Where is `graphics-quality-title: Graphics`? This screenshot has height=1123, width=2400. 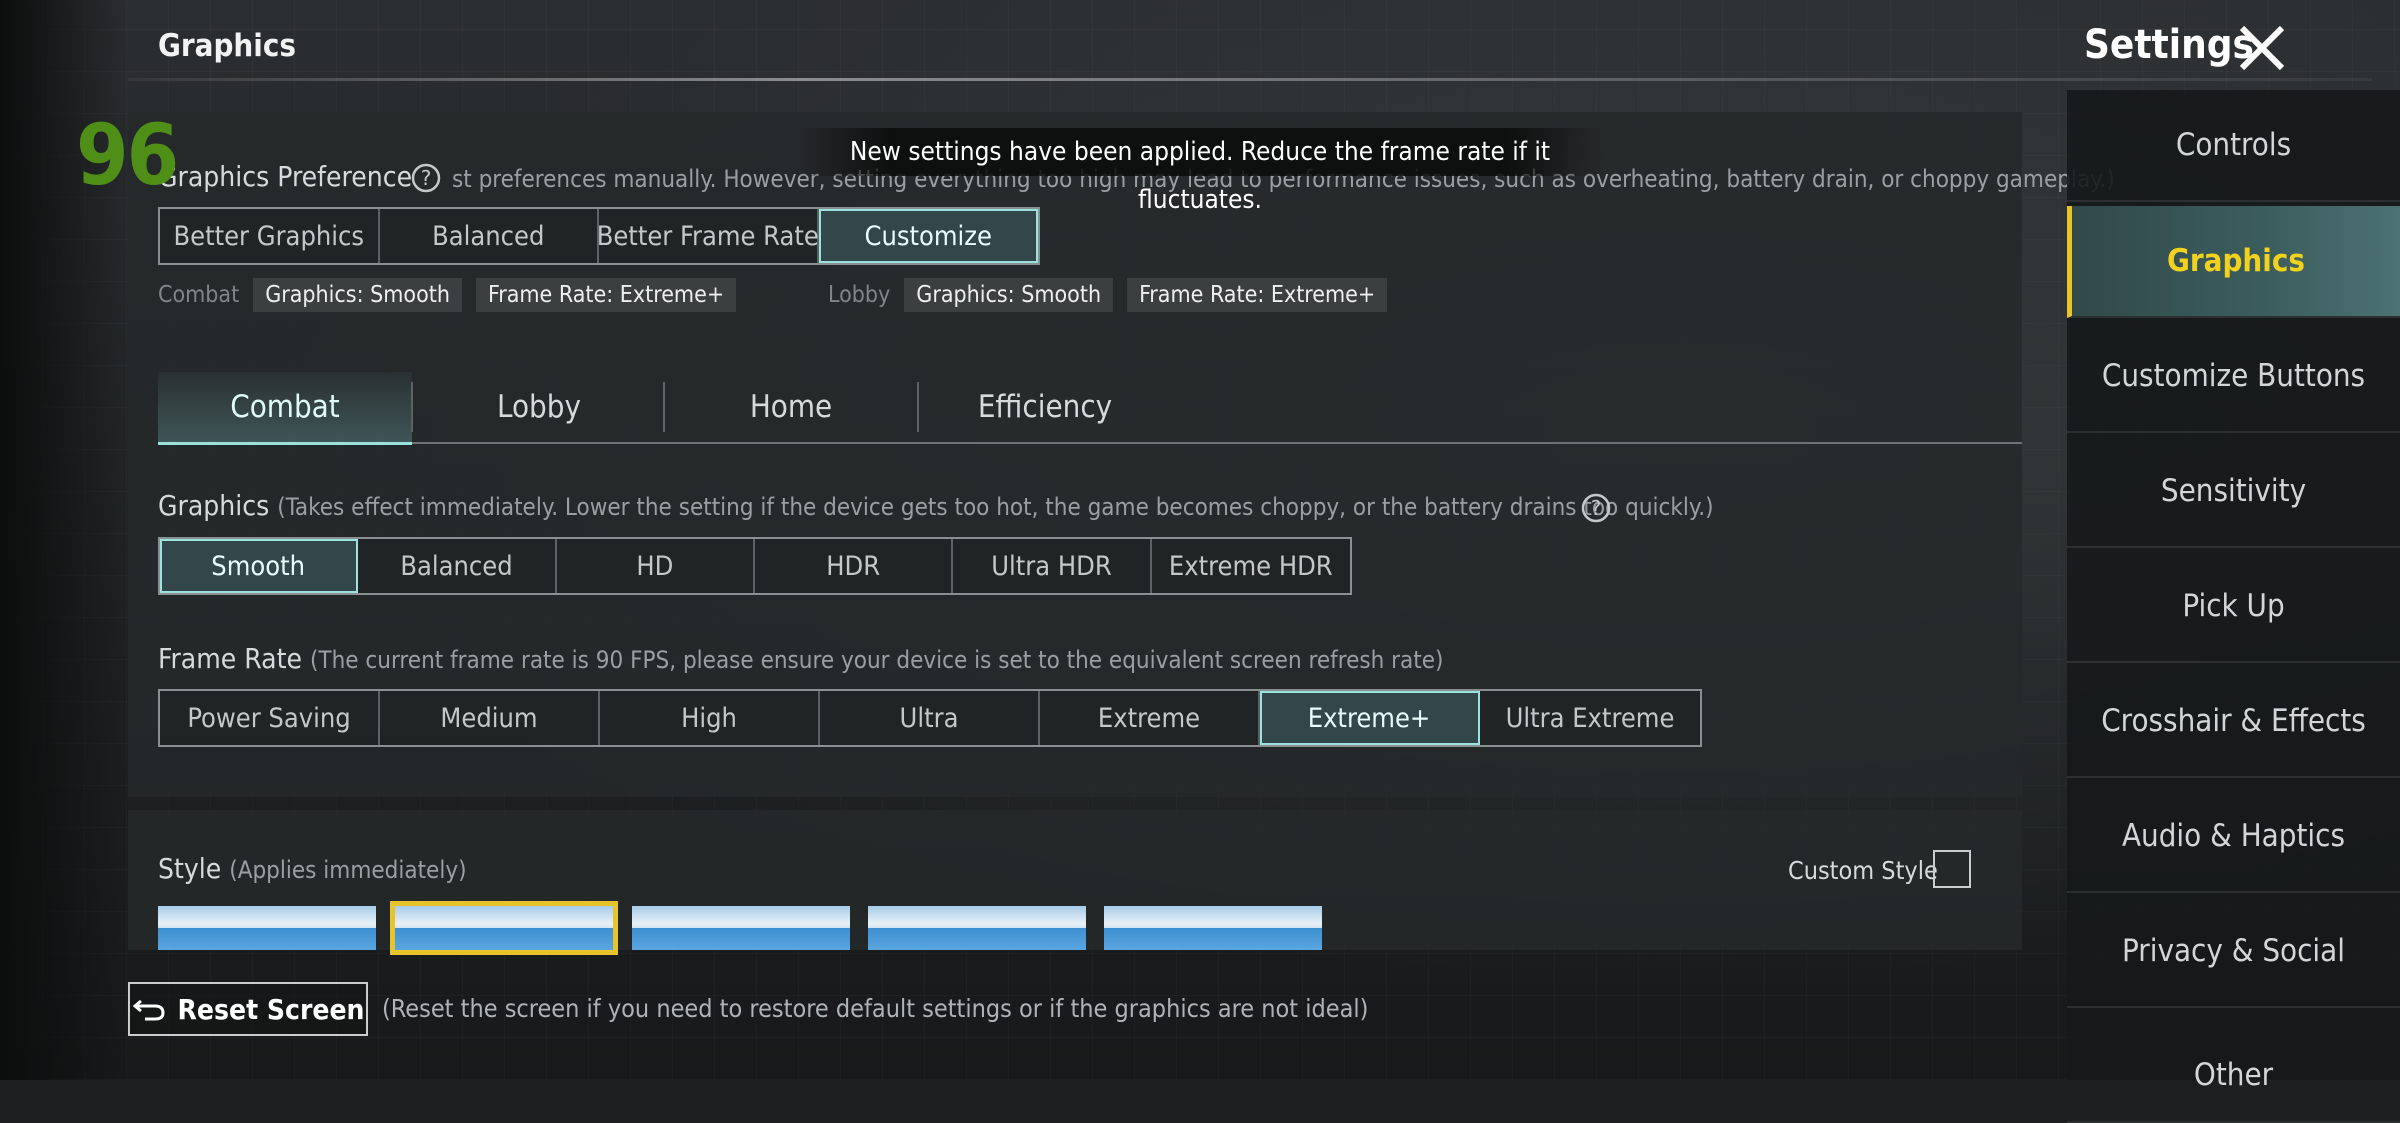
graphics-quality-title: Graphics is located at coordinates (214, 505).